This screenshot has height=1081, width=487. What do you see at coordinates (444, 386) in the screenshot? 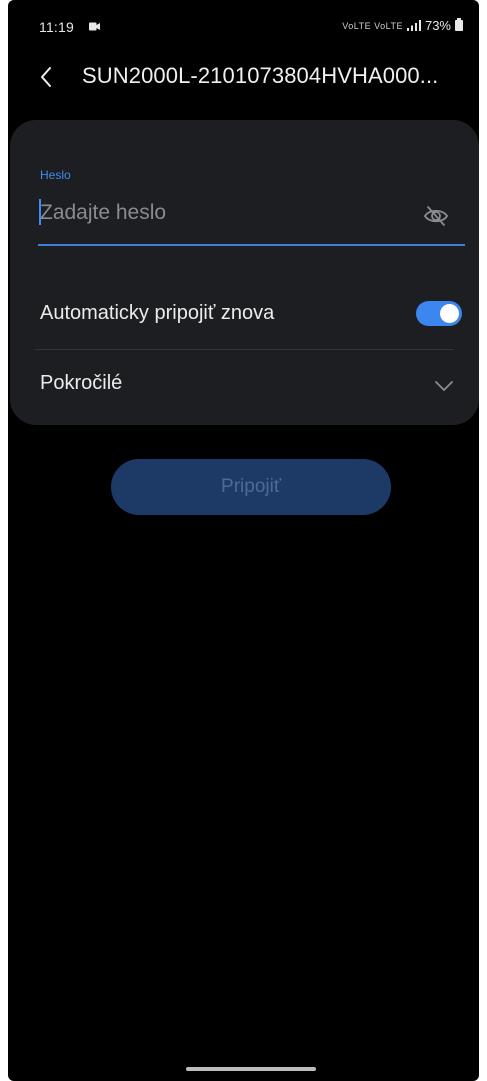
I see `chevron-down-icon` at bounding box center [444, 386].